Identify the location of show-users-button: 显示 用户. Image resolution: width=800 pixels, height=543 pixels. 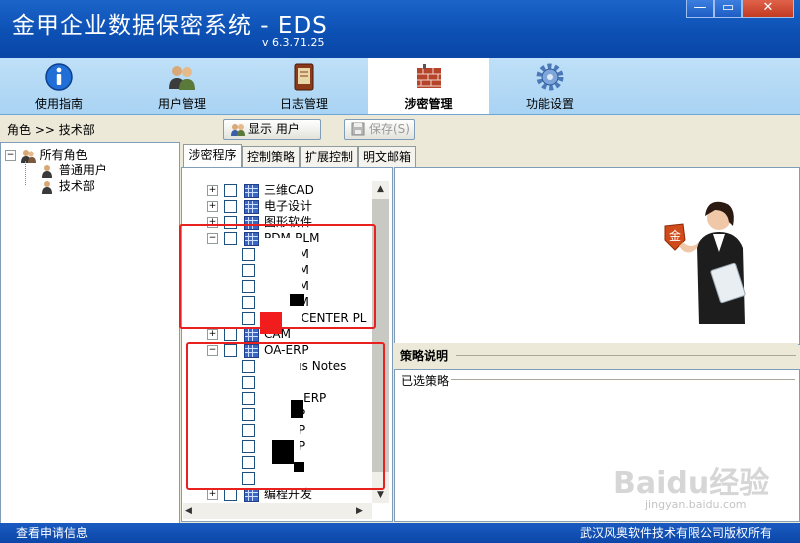
(272, 129).